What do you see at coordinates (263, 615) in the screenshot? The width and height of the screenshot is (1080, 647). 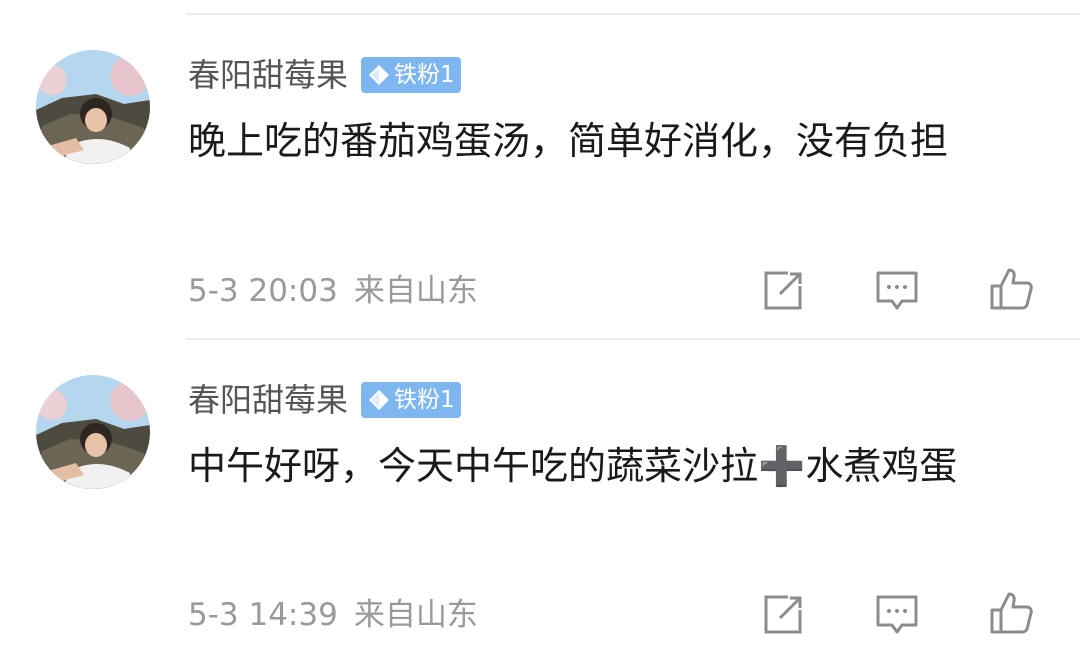 I see `timestamp: 5-3 14:39` at bounding box center [263, 615].